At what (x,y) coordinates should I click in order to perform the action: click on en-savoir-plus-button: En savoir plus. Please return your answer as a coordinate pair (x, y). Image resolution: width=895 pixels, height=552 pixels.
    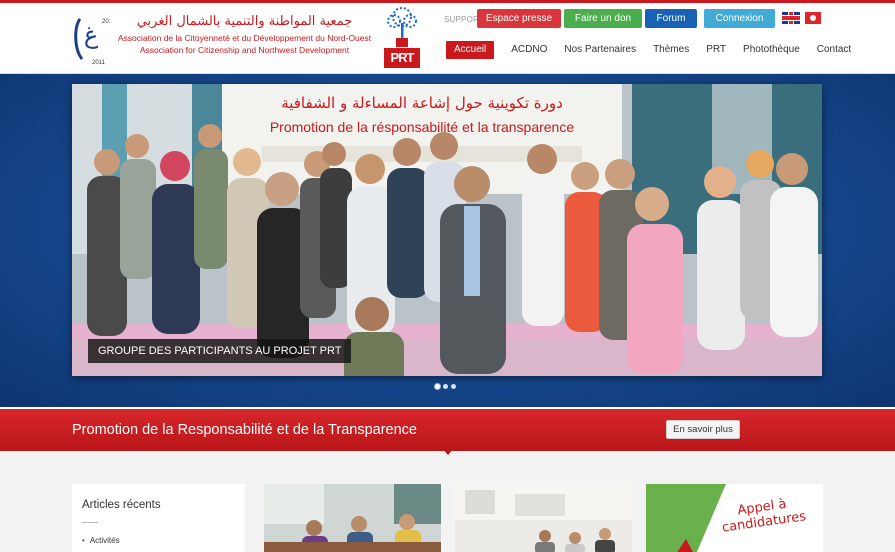
    Looking at the image, I should click on (703, 429).